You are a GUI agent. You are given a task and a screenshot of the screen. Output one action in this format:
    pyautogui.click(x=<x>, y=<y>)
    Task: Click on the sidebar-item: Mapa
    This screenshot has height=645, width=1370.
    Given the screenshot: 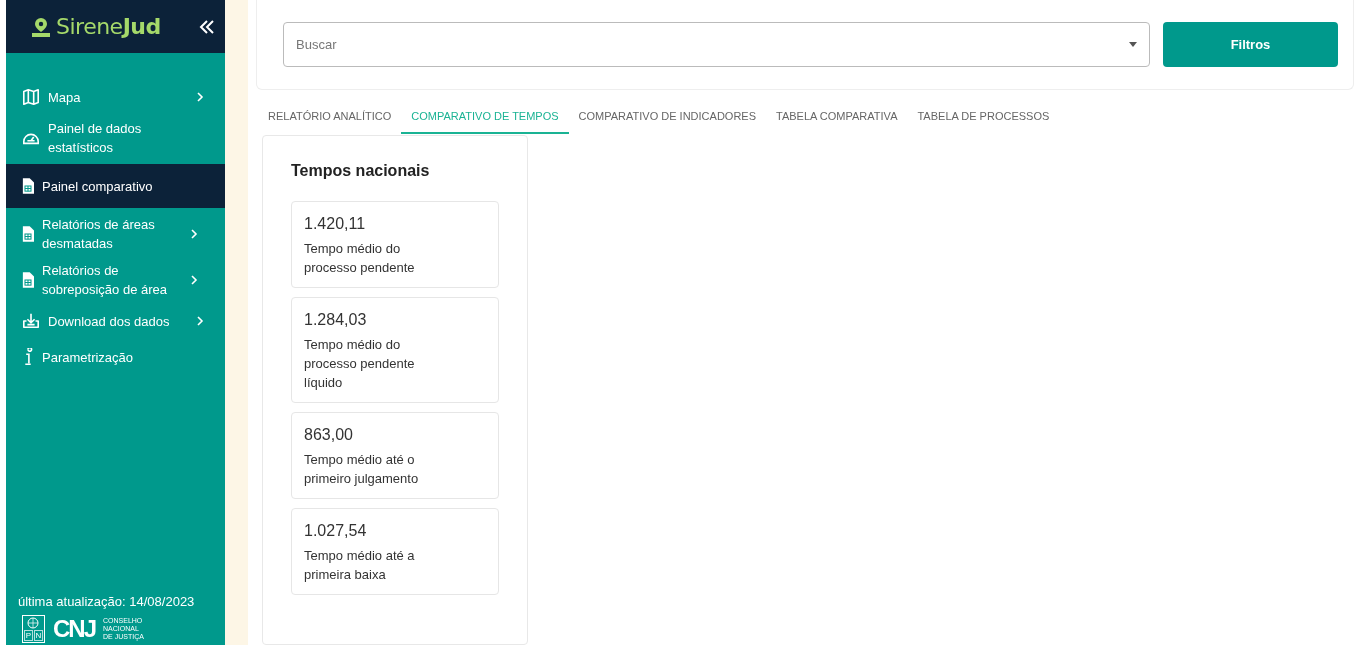 What is the action you would take?
    pyautogui.click(x=115, y=97)
    